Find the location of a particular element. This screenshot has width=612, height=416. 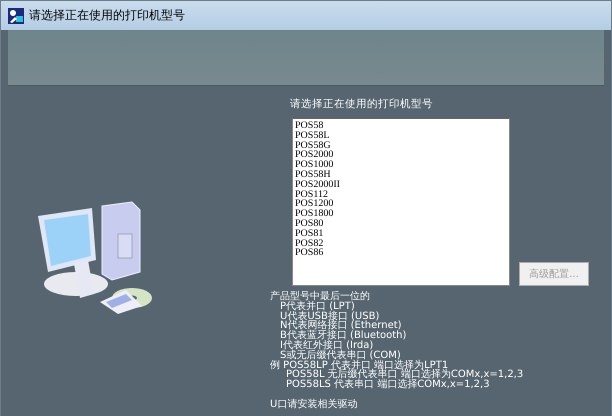

help-line: B代表蓝牙接口 (Bluetooth) is located at coordinates (343, 336).